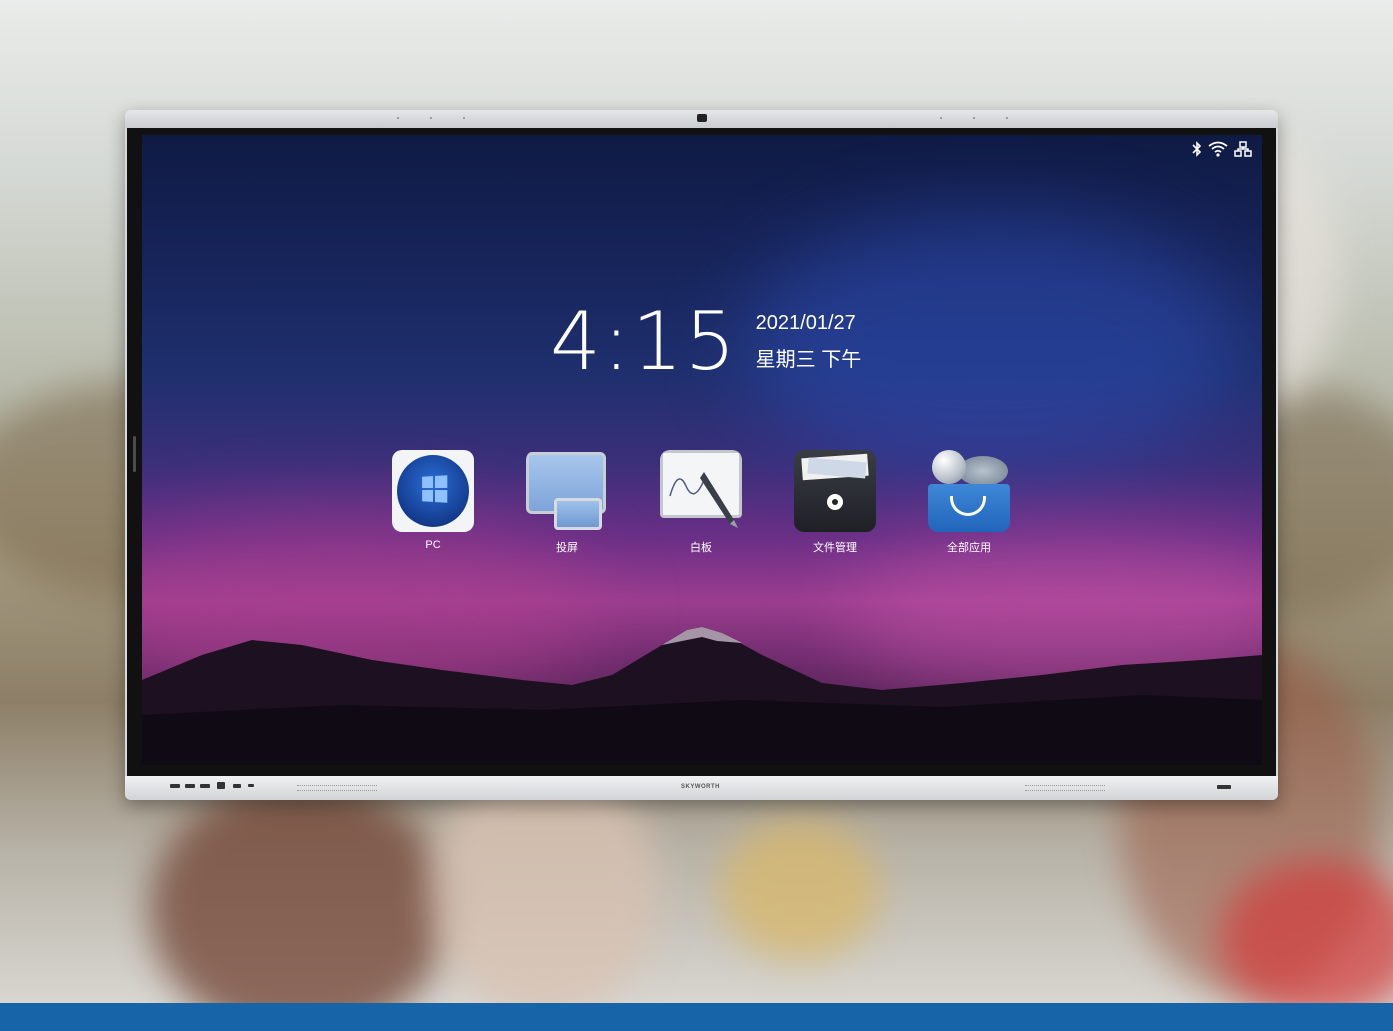 The height and width of the screenshot is (1031, 1393). Describe the element at coordinates (567, 491) in the screenshot. I see `screen-cast-icon` at that location.